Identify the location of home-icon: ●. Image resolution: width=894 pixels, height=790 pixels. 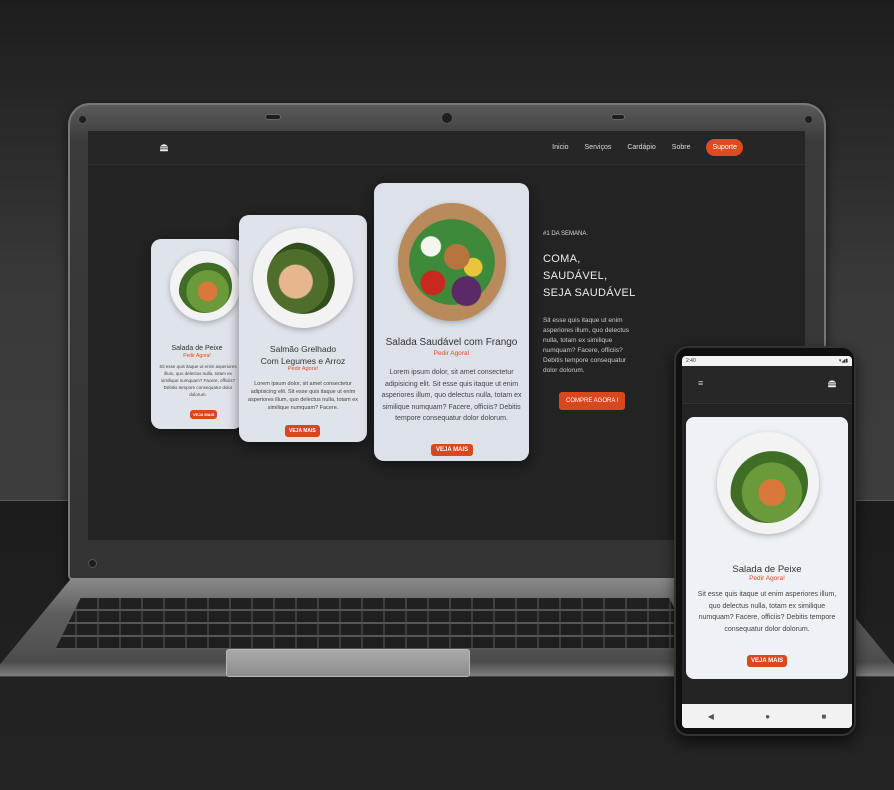
(767, 716).